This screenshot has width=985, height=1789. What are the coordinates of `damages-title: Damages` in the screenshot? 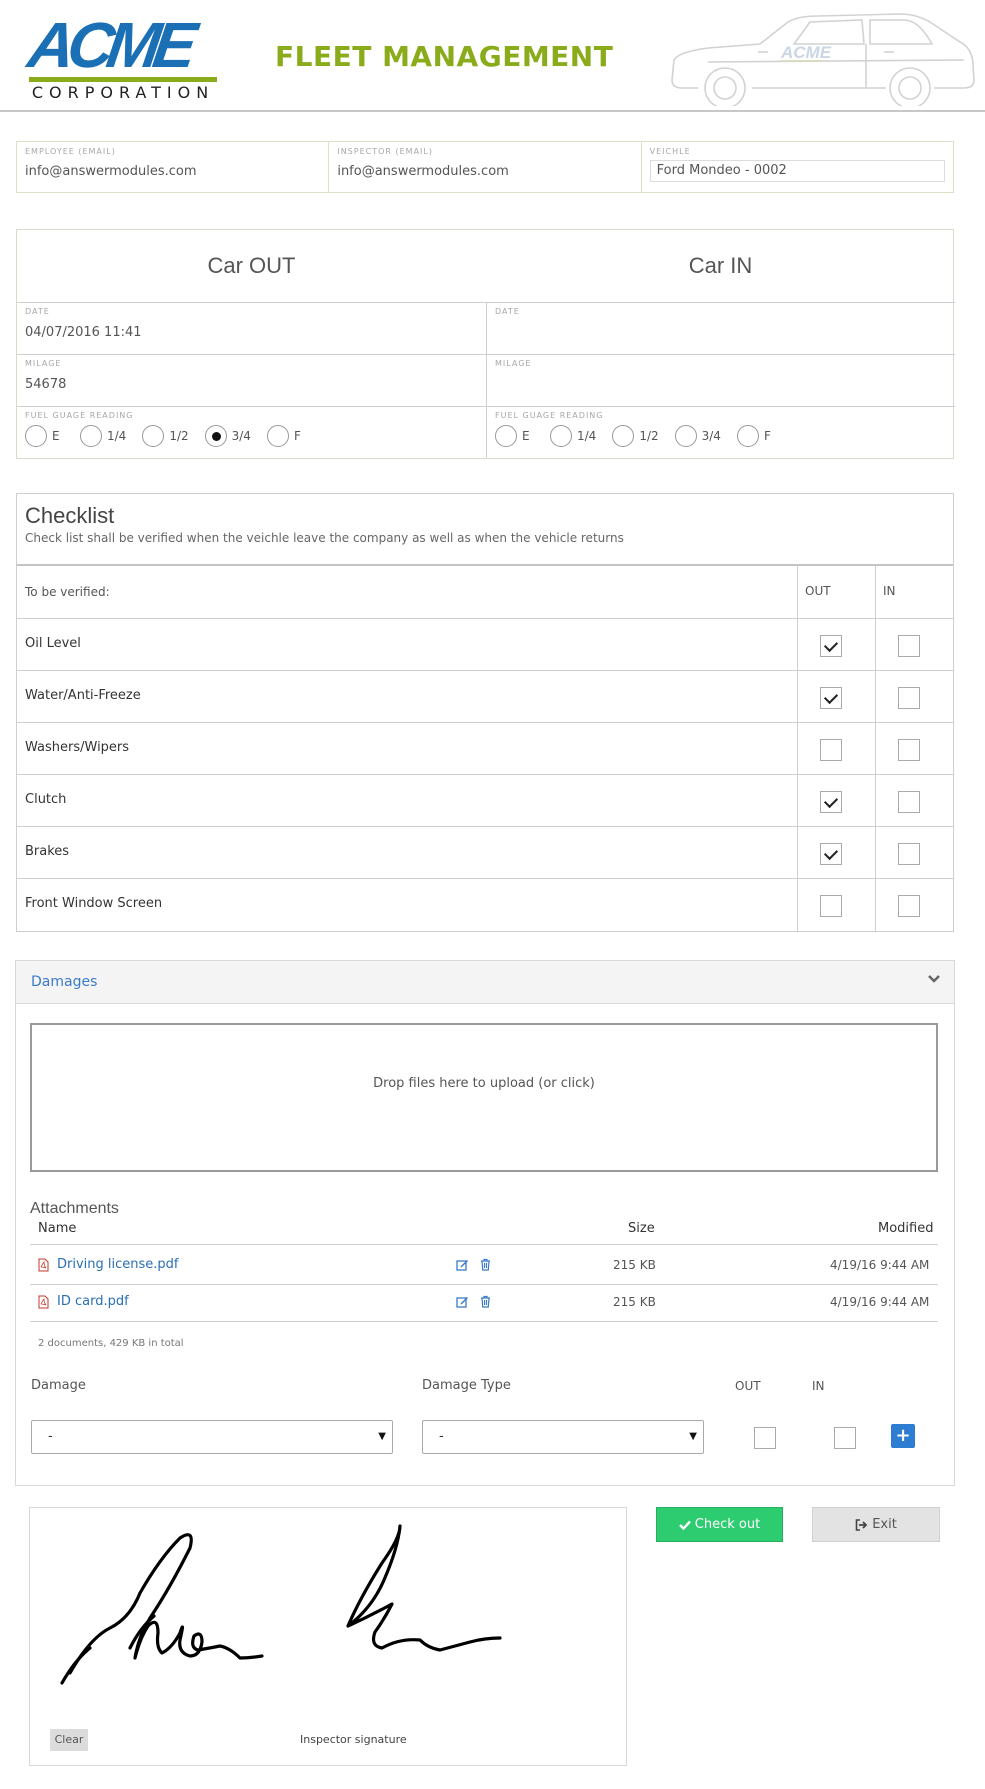 It's located at (64, 982).